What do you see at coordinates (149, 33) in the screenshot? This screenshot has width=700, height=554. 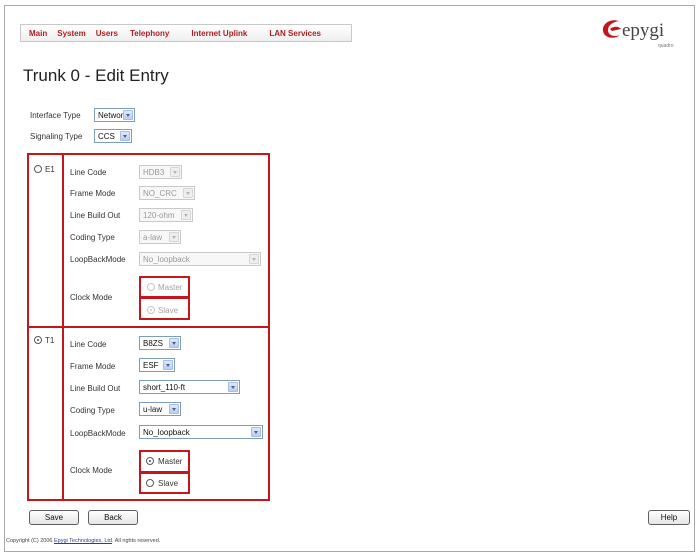 I see `menu-item-telephony: Telephony` at bounding box center [149, 33].